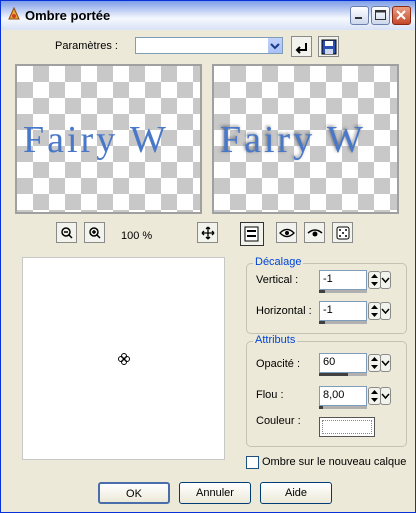 This screenshot has width=416, height=513. What do you see at coordinates (328, 310) in the screenshot?
I see `horizontal-value: -1` at bounding box center [328, 310].